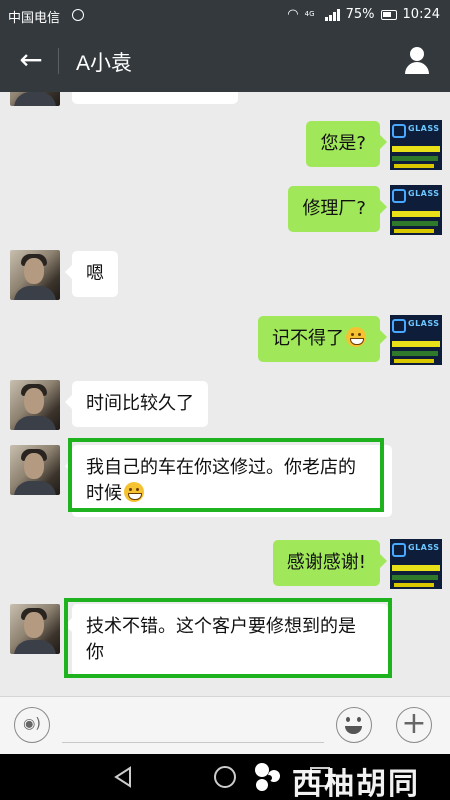  What do you see at coordinates (104, 63) in the screenshot?
I see `chat-title: A小袁` at bounding box center [104, 63].